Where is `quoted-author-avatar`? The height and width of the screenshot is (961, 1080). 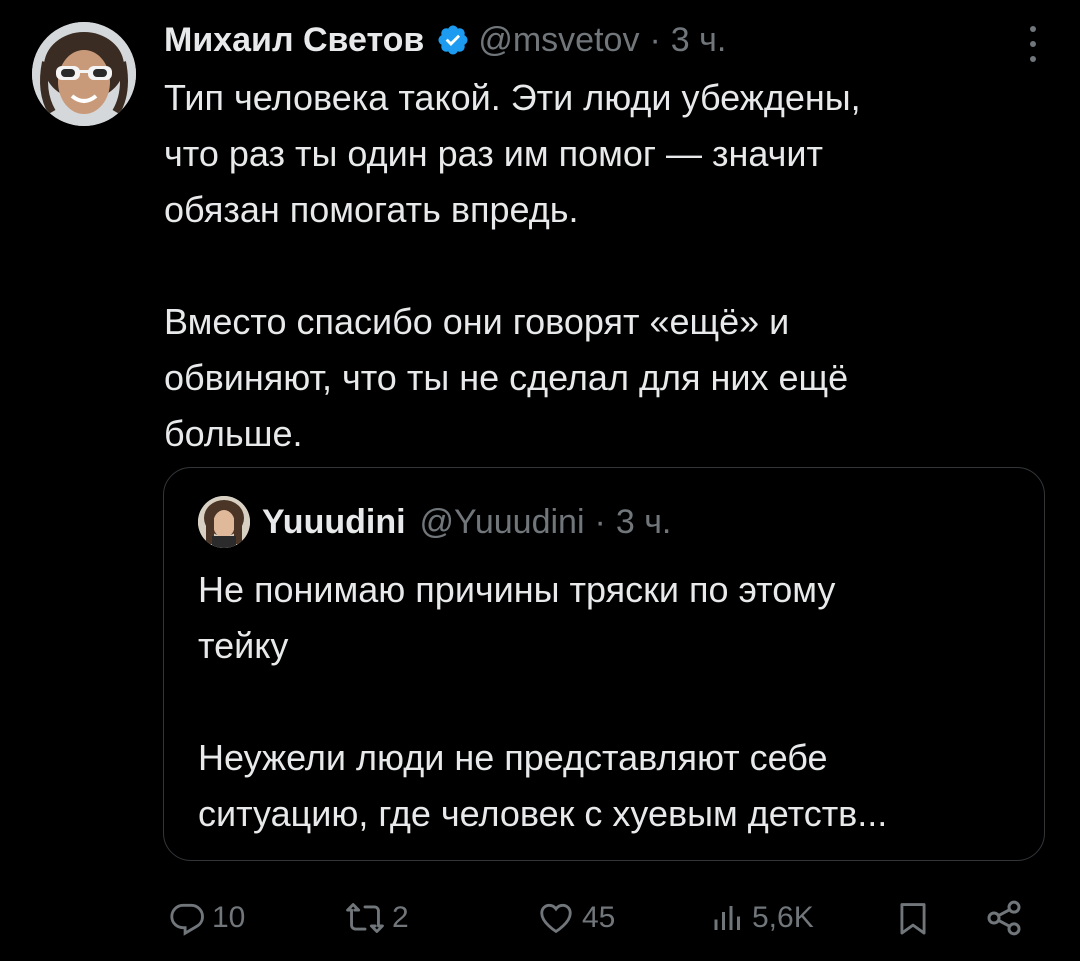
quoted-author-avatar is located at coordinates (224, 522).